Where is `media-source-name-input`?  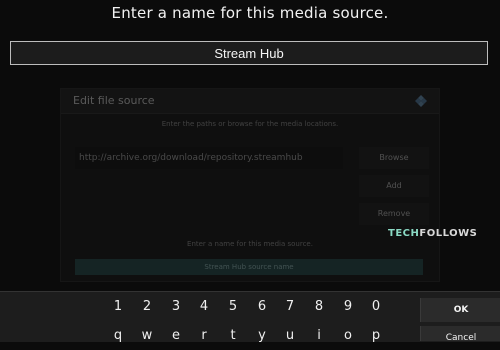 media-source-name-input is located at coordinates (249, 53).